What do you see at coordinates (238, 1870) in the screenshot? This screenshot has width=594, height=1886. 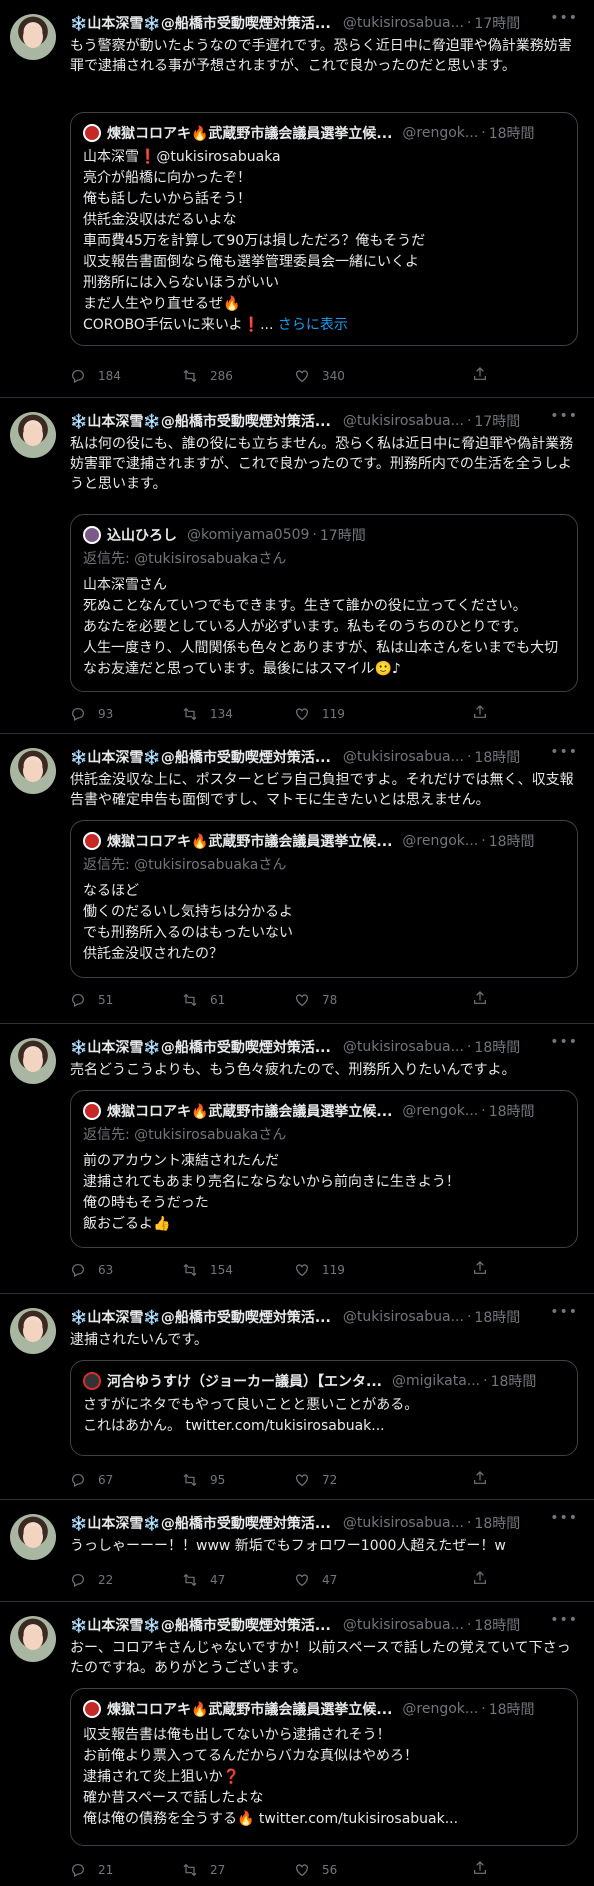 I see `retweet-button: 27` at bounding box center [238, 1870].